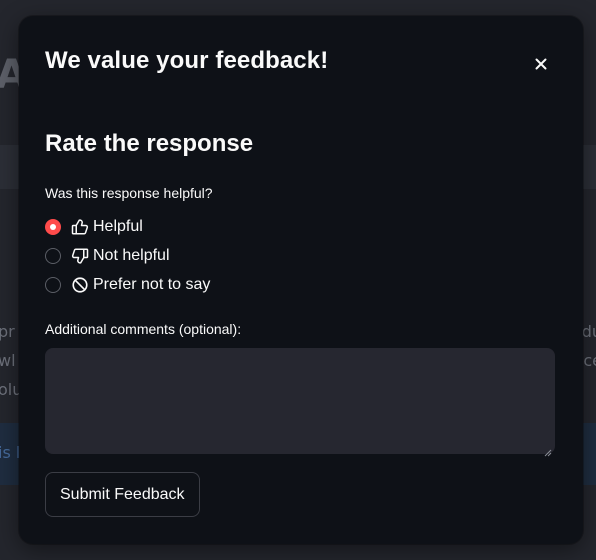 Image resolution: width=596 pixels, height=560 pixels. What do you see at coordinates (7, 331) in the screenshot?
I see `background-text-line: pr` at bounding box center [7, 331].